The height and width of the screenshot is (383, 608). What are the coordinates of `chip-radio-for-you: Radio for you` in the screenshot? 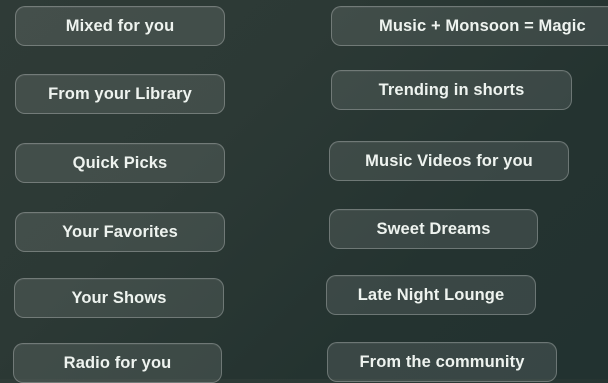 It's located at (117, 363).